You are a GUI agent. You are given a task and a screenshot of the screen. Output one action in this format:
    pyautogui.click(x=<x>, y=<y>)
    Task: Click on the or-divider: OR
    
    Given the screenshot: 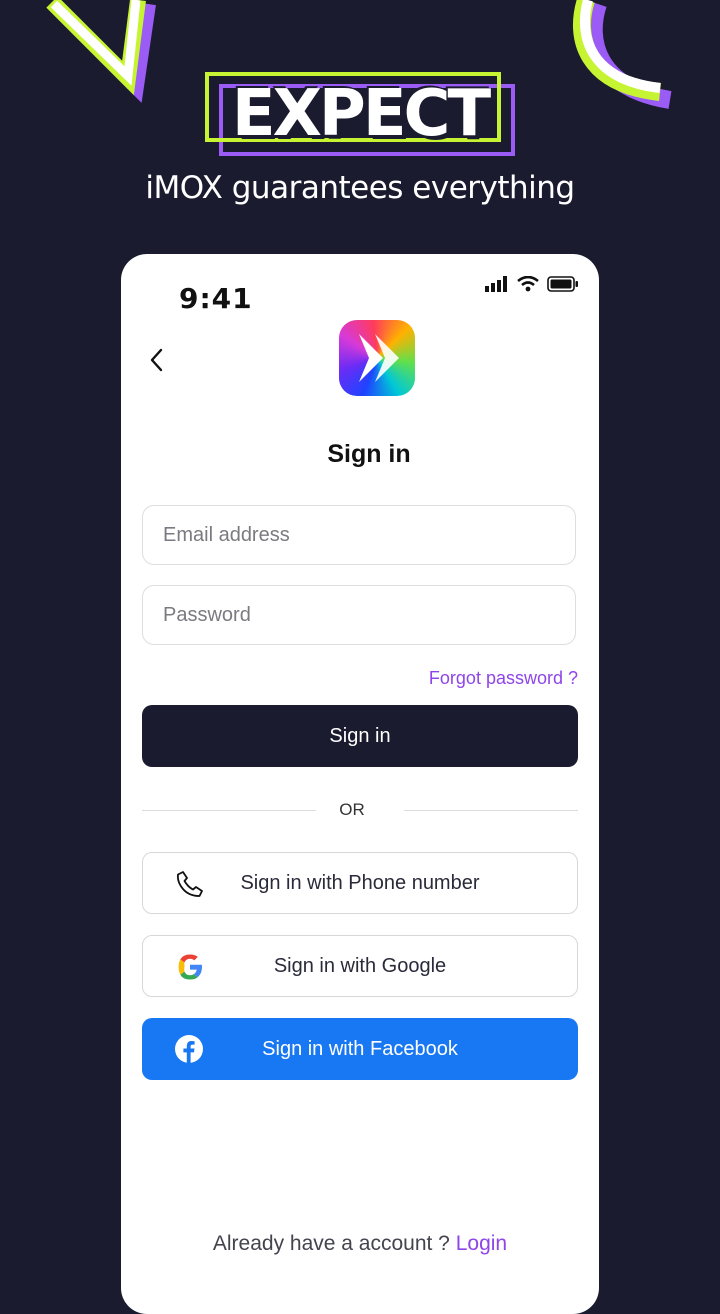 What is the action you would take?
    pyautogui.click(x=360, y=810)
    